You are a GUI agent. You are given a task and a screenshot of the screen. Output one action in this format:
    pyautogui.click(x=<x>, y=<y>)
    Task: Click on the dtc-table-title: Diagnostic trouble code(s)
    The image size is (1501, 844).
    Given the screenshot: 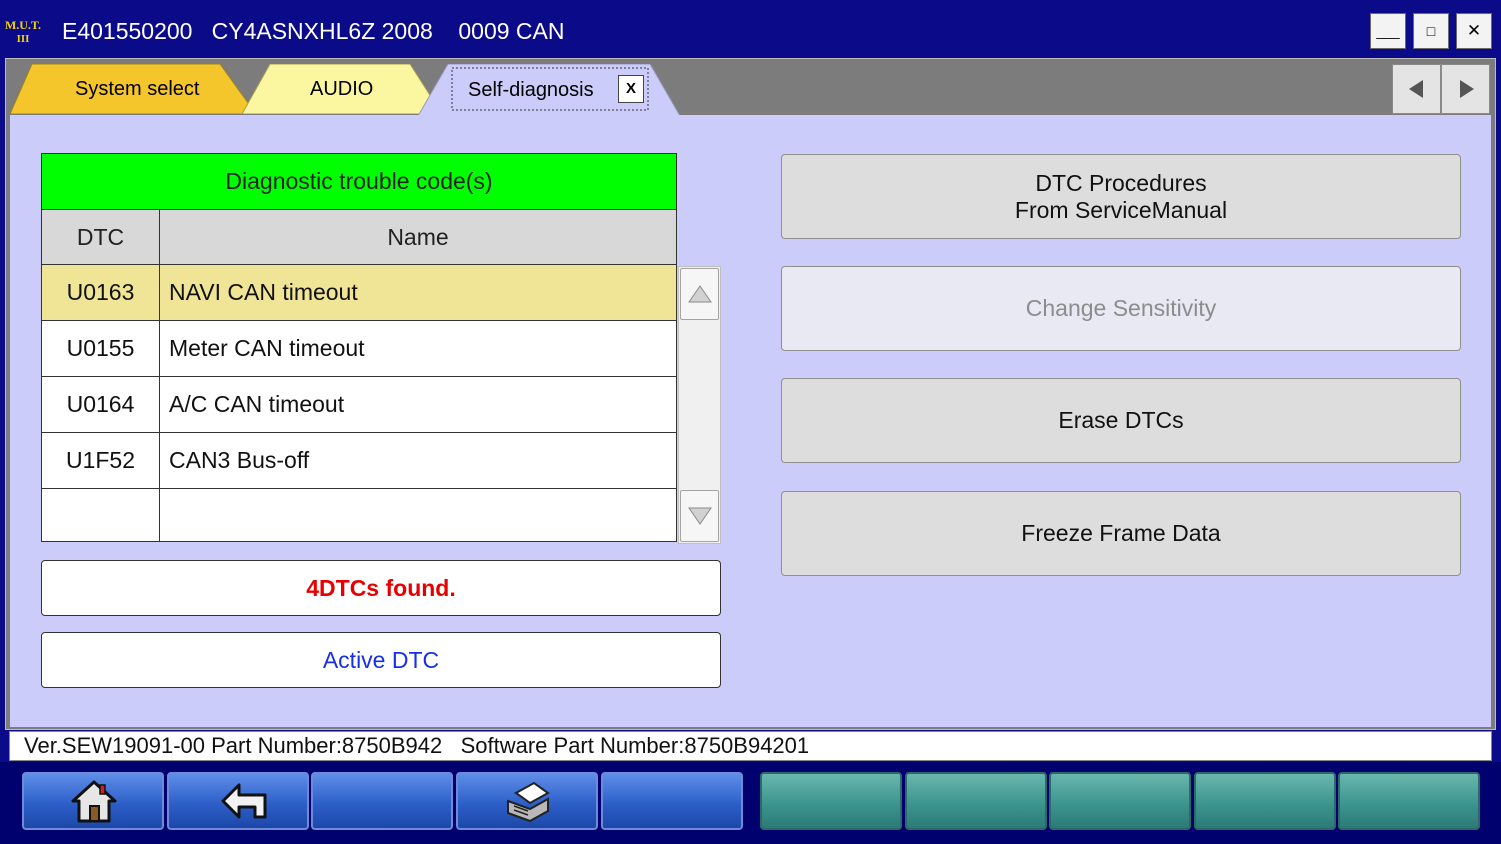 What is the action you would take?
    pyautogui.click(x=359, y=181)
    